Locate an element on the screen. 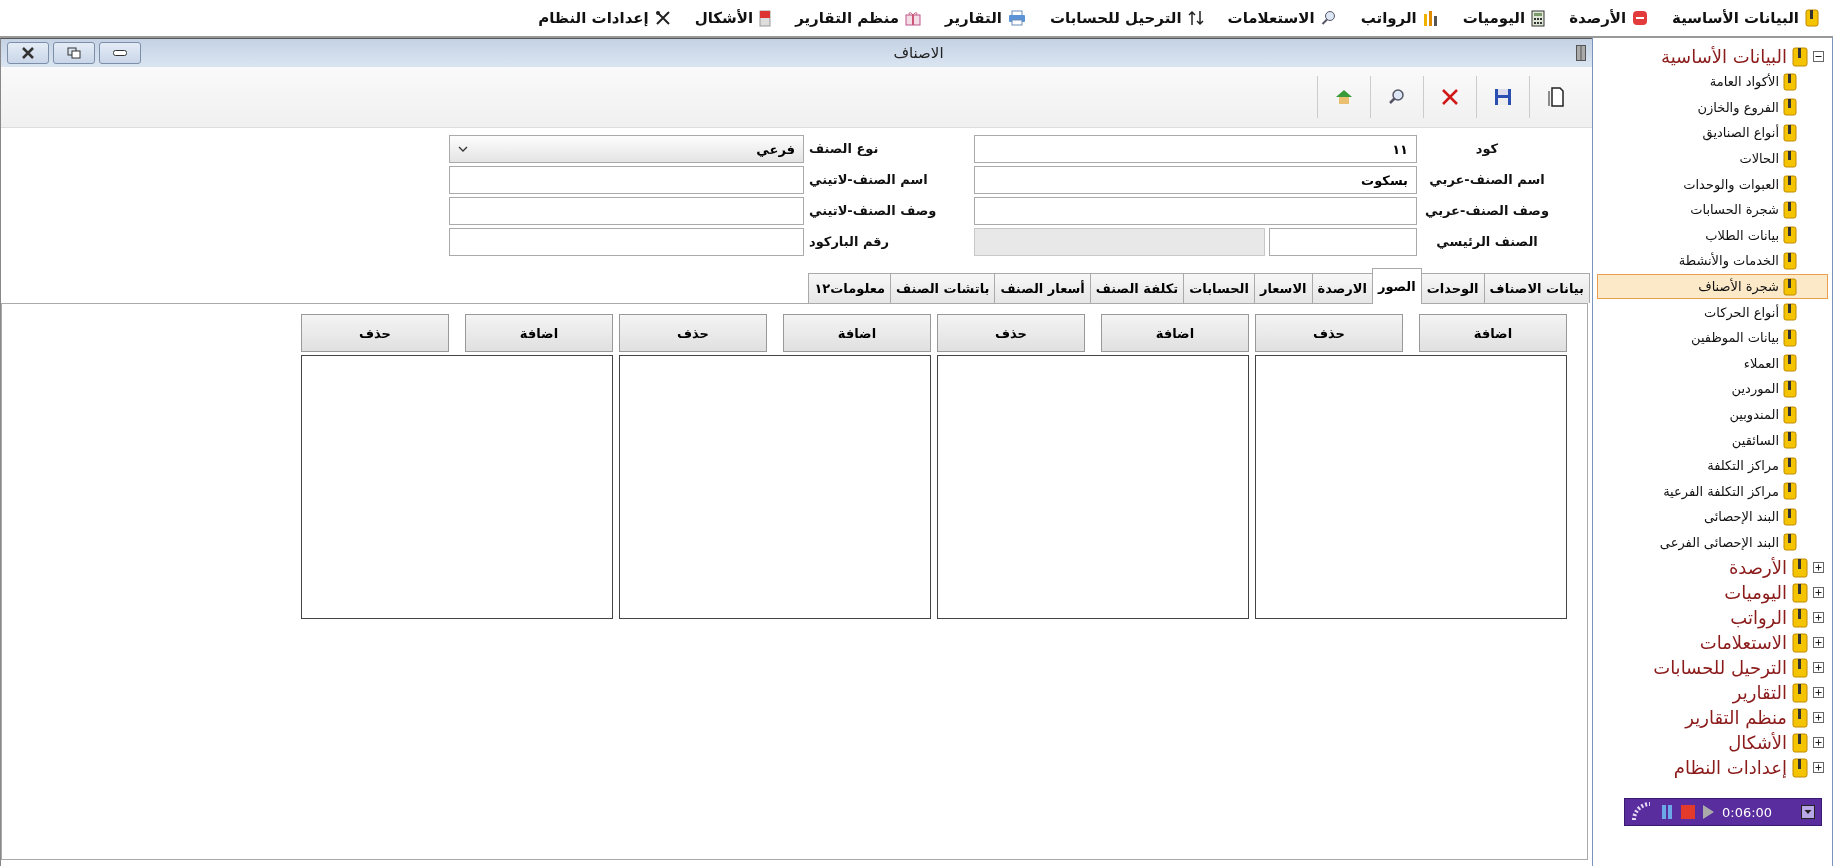 The width and height of the screenshot is (1833, 866). menu-item: منظم التقارير is located at coordinates (858, 18).